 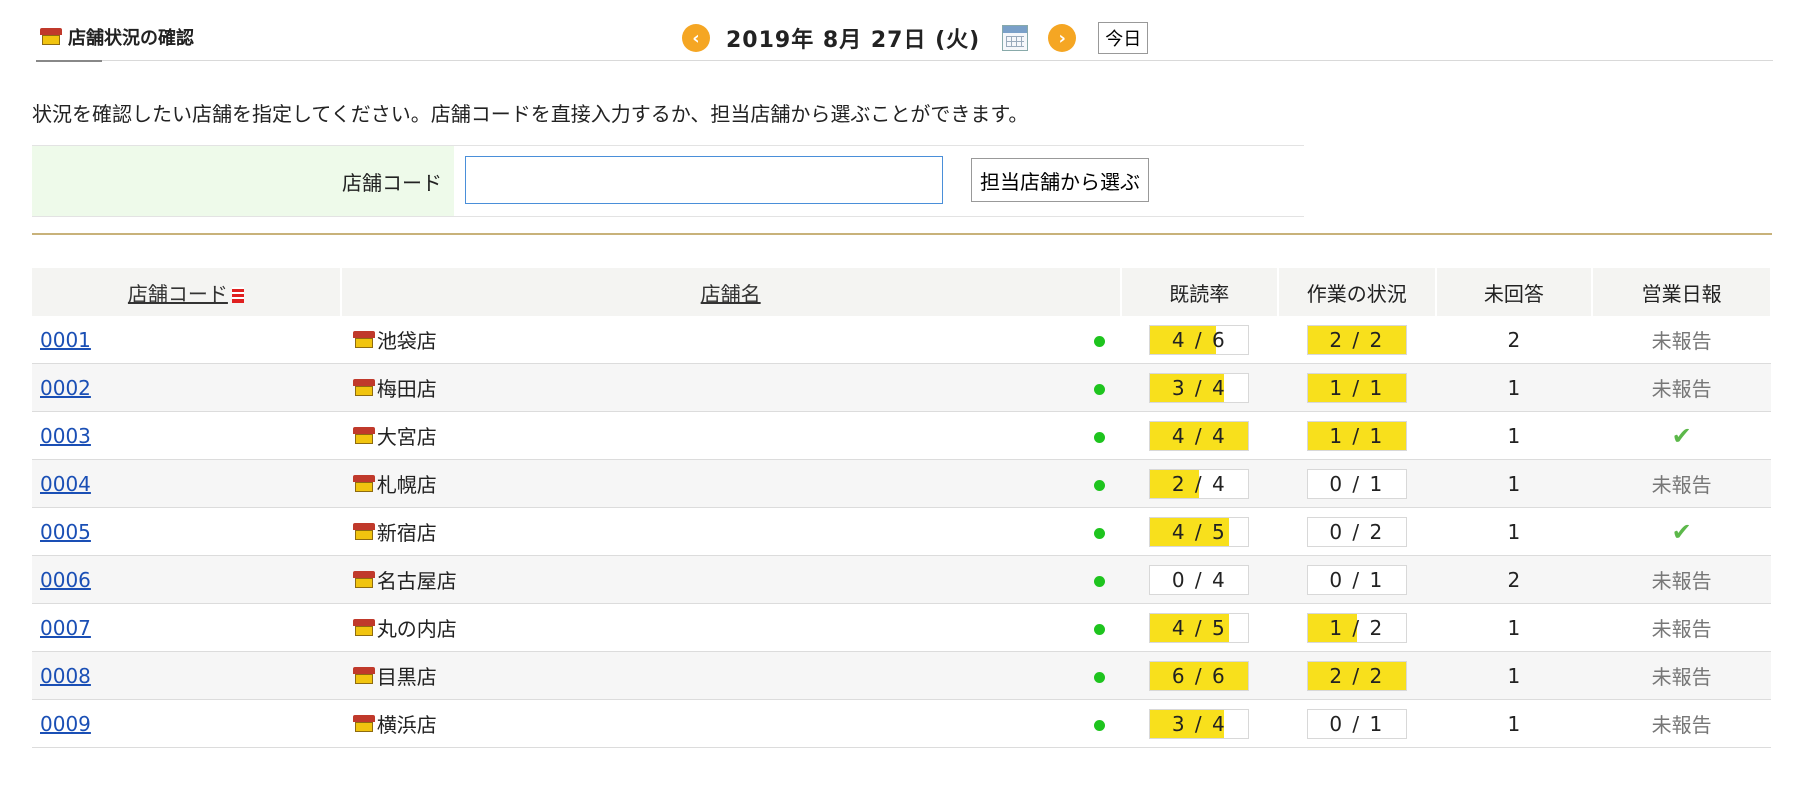 What do you see at coordinates (61, 484) in the screenshot?
I see `store-code-link: 0004` at bounding box center [61, 484].